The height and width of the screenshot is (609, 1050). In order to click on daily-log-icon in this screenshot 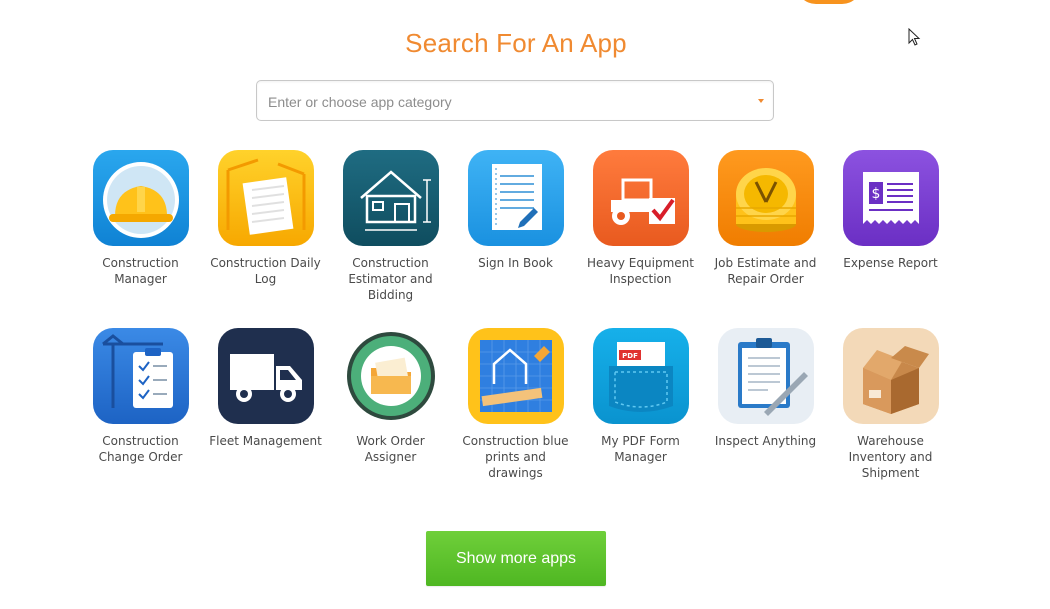, I will do `click(265, 198)`.